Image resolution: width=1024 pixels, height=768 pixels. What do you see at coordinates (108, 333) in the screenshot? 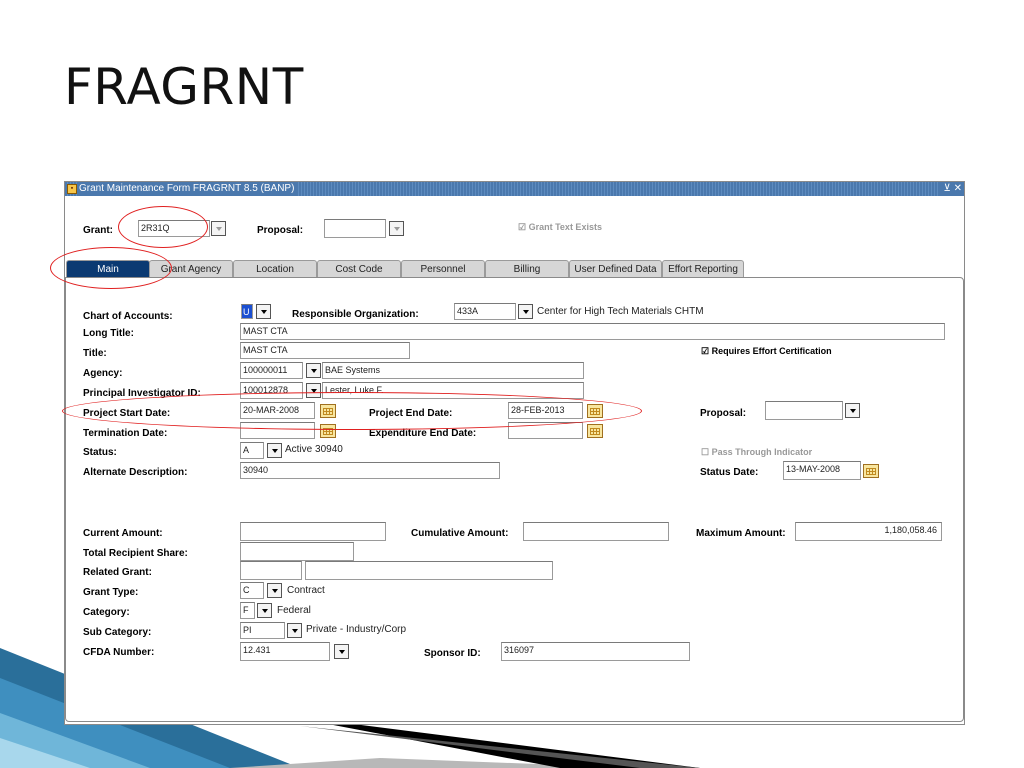
I see `long-title-label: Long Title:` at bounding box center [108, 333].